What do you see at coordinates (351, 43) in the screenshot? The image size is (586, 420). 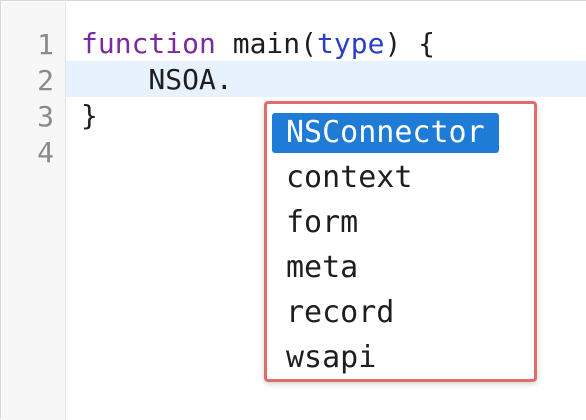 I see `parameter-token: type` at bounding box center [351, 43].